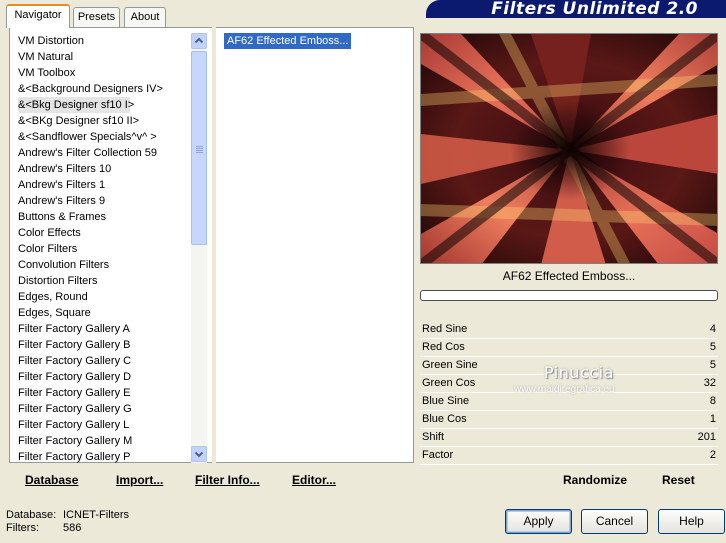  Describe the element at coordinates (569, 402) in the screenshot. I see `param-row-blue-sine: Blue Sine 8` at that location.